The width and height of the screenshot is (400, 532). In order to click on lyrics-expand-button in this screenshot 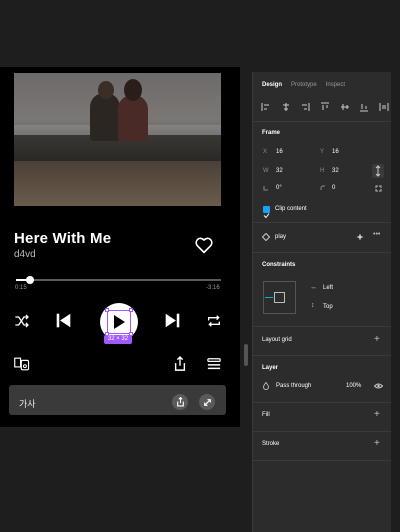, I will do `click(207, 402)`.